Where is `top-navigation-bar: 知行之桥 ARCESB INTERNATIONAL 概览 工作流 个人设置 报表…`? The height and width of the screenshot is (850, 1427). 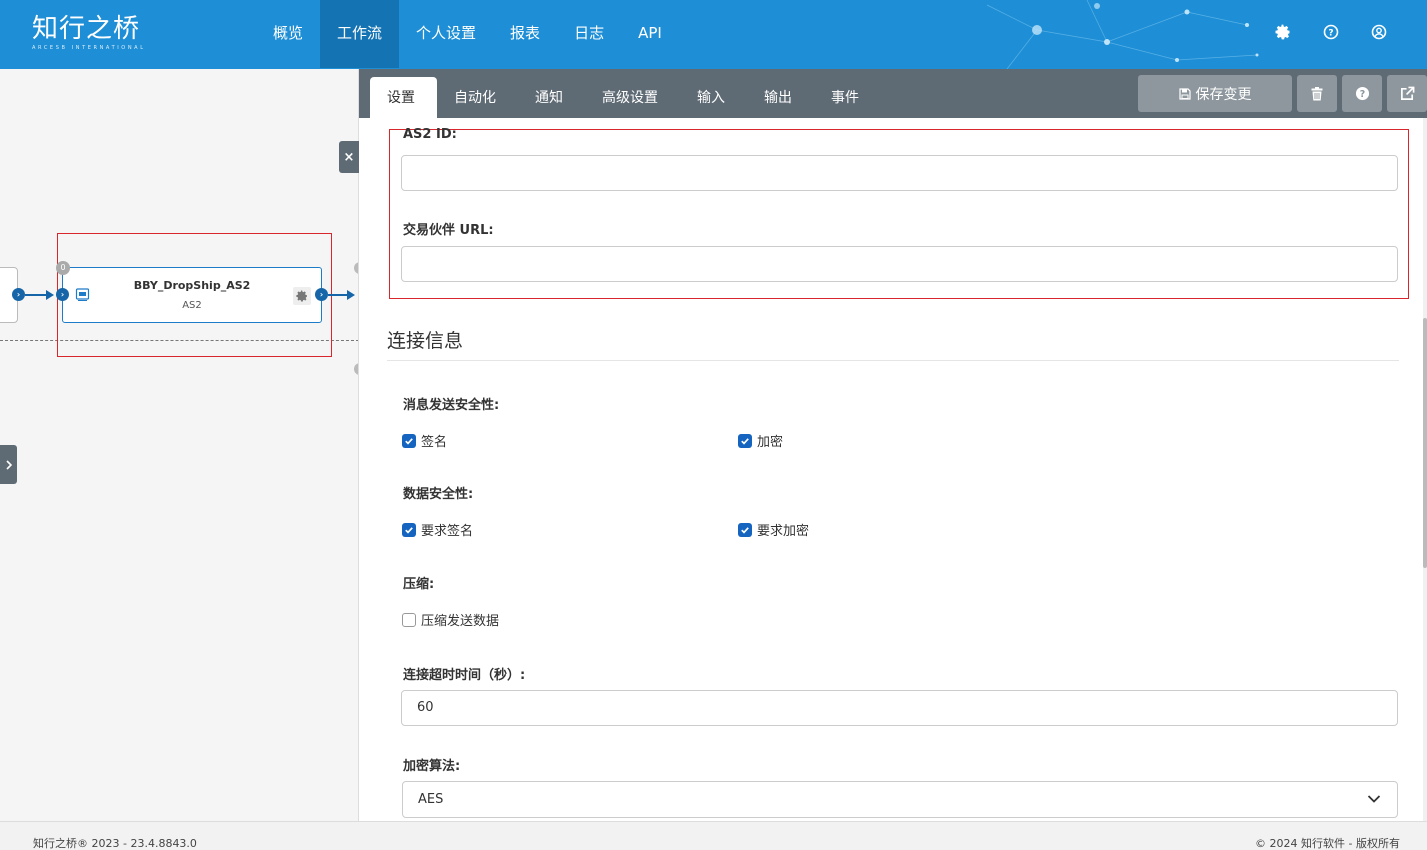
top-navigation-bar: 知行之桥 ARCESB INTERNATIONAL 概览 工作流 个人设置 报表… is located at coordinates (713, 34).